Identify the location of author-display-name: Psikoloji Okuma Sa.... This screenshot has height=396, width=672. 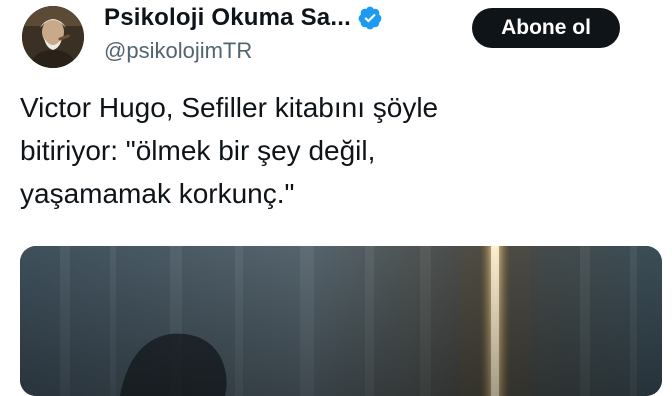
(227, 18).